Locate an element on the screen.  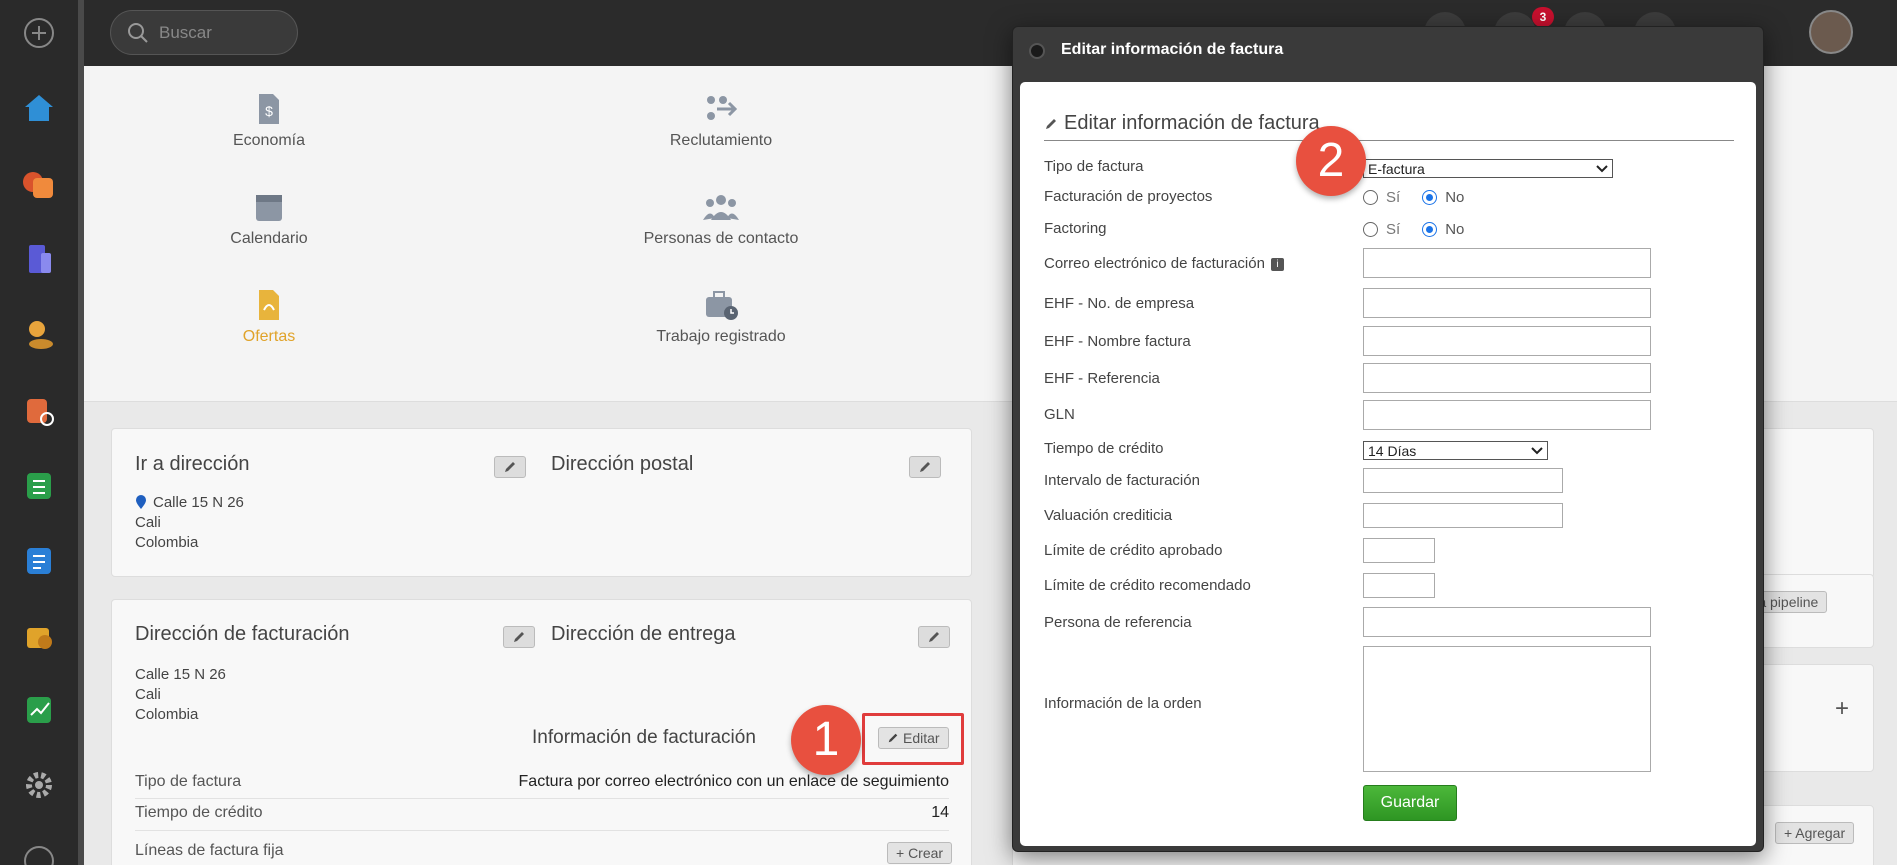
list-icon is located at coordinates (39, 560).